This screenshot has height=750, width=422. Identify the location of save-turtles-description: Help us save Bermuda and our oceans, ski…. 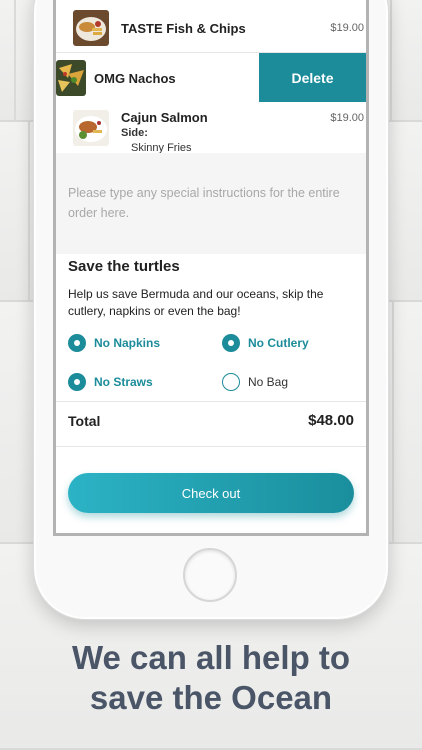
(196, 302).